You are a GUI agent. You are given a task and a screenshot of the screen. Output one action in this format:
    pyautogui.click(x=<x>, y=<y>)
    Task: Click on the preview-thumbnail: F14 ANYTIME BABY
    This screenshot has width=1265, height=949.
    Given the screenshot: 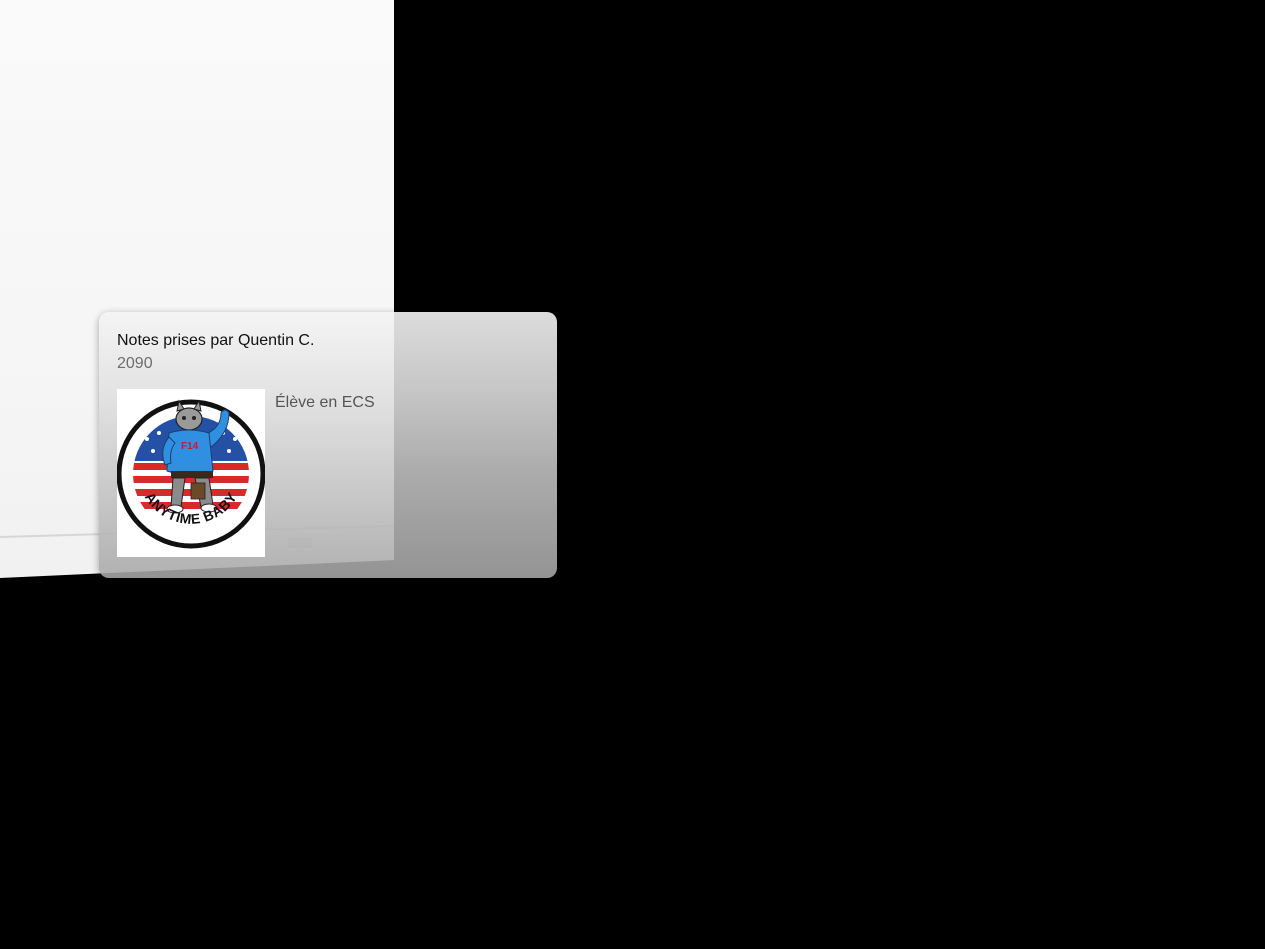 What is the action you would take?
    pyautogui.click(x=191, y=473)
    